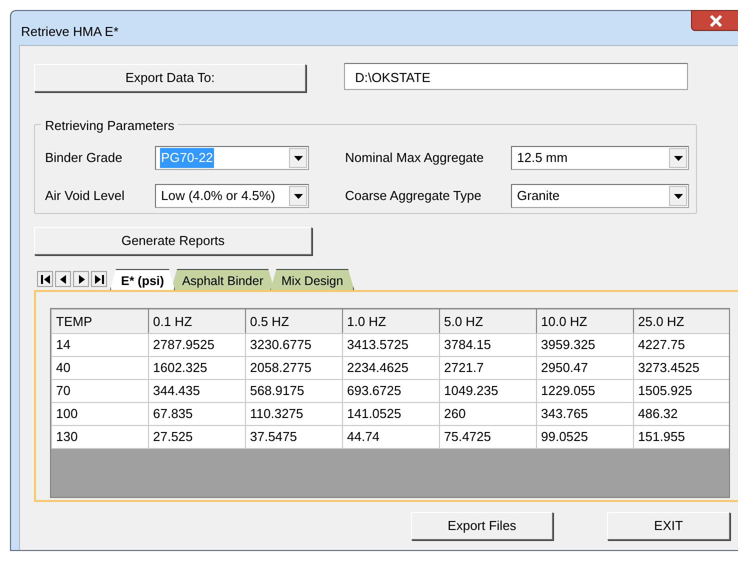 The width and height of the screenshot is (738, 561). What do you see at coordinates (187, 158) in the screenshot?
I see `dropdown-value: PG70-22` at bounding box center [187, 158].